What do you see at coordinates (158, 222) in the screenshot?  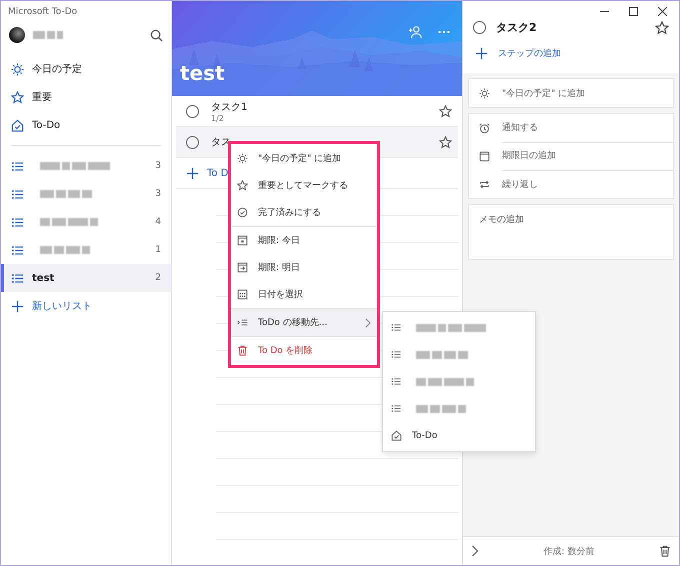 I see `item-count: 4` at bounding box center [158, 222].